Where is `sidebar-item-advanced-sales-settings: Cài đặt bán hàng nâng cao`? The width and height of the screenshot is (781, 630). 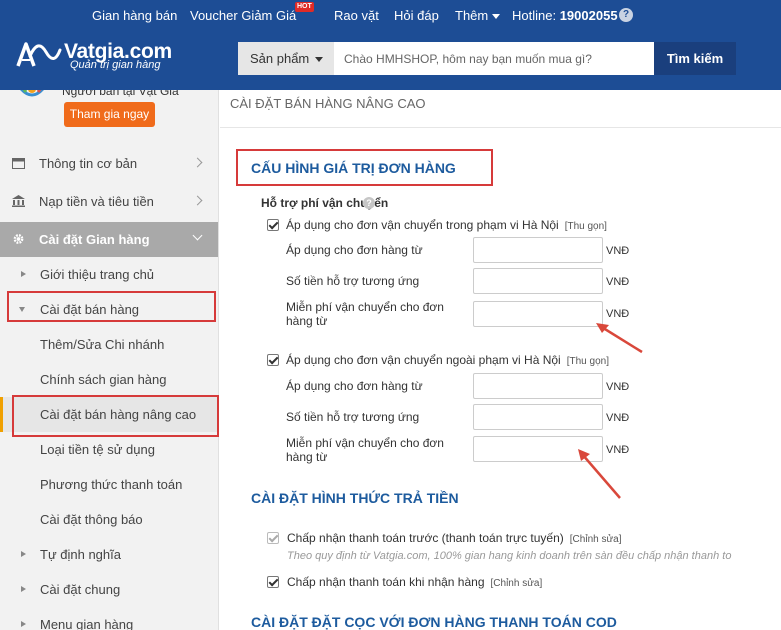 sidebar-item-advanced-sales-settings: Cài đặt bán hàng nâng cao is located at coordinates (109, 414).